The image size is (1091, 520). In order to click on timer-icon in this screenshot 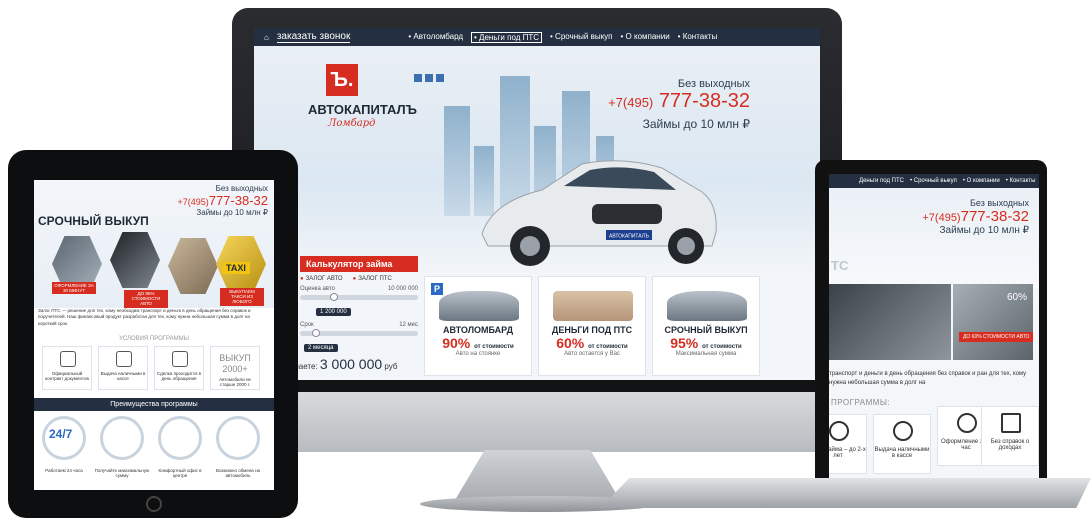, I will do `click(967, 423)`.